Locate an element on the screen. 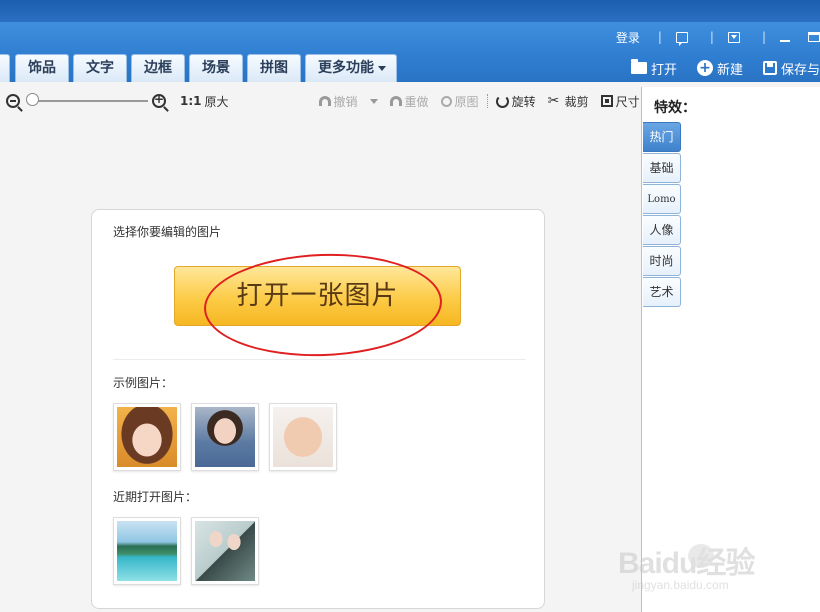 The height and width of the screenshot is (612, 820). effects-title: 特效： is located at coordinates (675, 108).